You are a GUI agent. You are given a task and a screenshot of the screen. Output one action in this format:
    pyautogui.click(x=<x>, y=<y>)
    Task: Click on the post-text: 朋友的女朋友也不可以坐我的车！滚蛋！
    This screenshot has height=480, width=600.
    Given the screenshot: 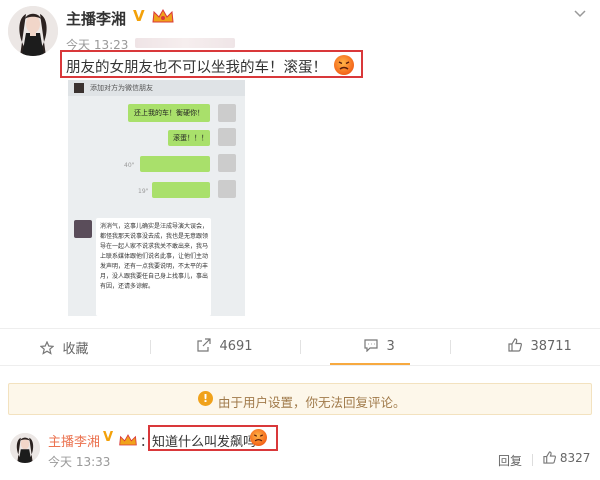 What is the action you would take?
    pyautogui.click(x=196, y=68)
    